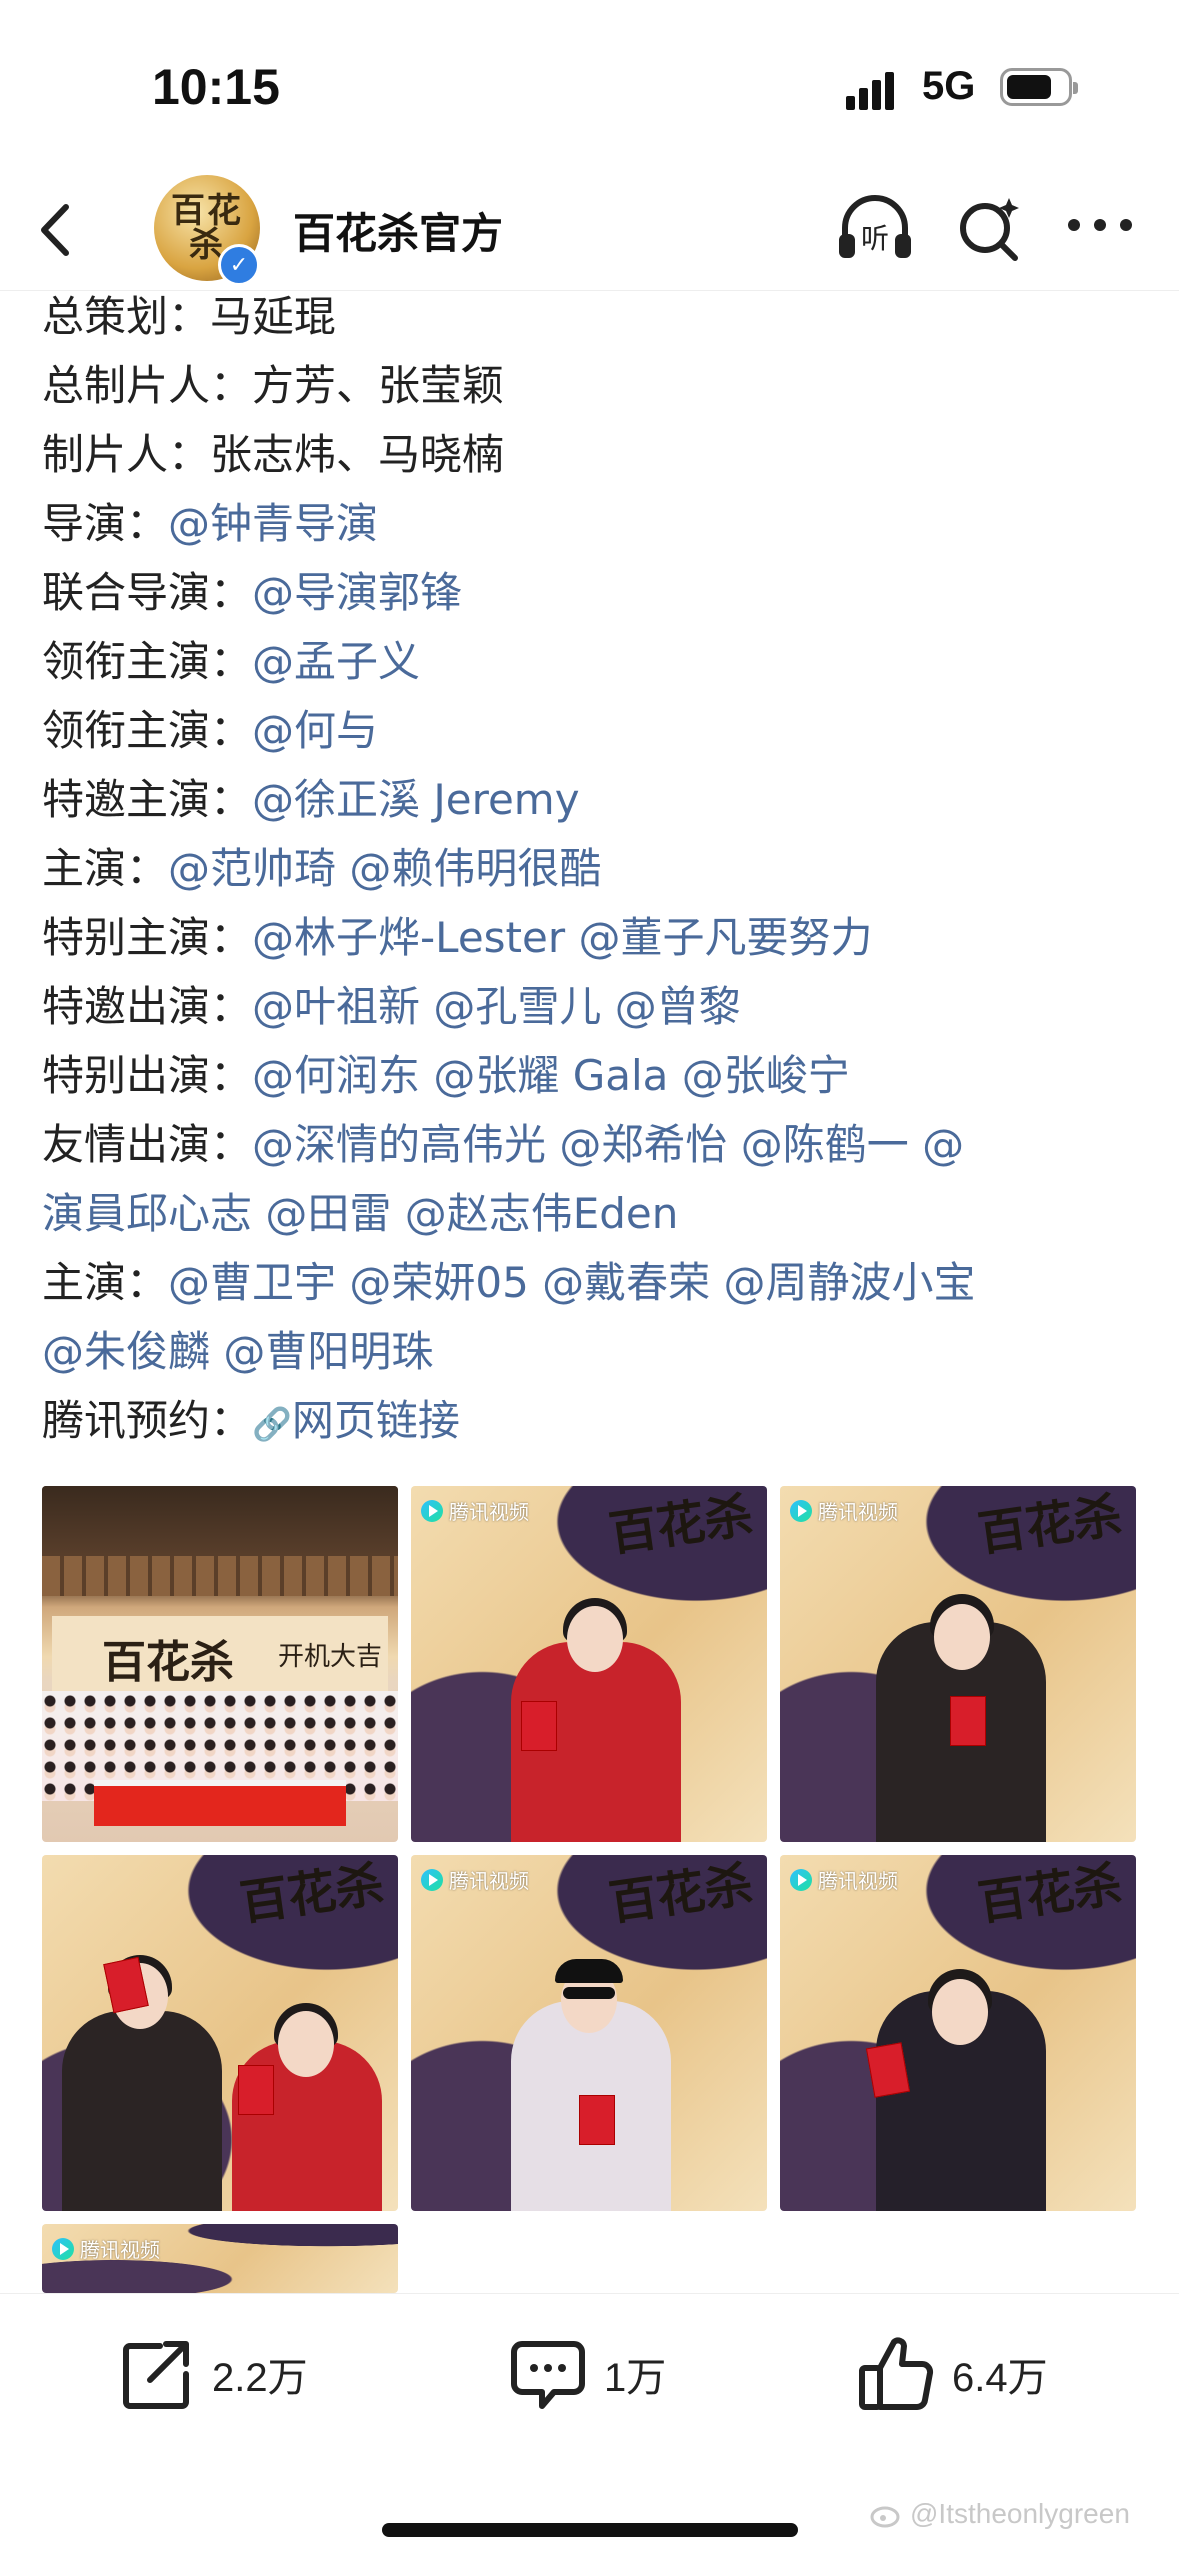 The height and width of the screenshot is (2556, 1179). I want to click on credit-line: 联合导演：@导演郭锋, so click(597, 592).